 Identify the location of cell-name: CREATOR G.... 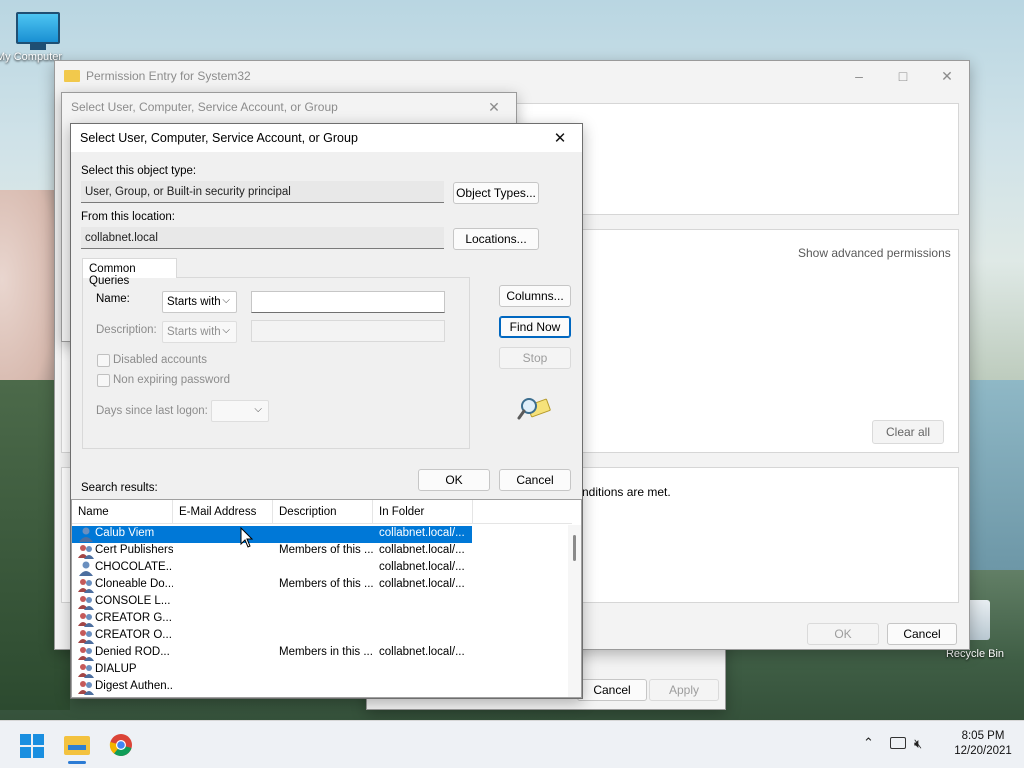
(133, 618).